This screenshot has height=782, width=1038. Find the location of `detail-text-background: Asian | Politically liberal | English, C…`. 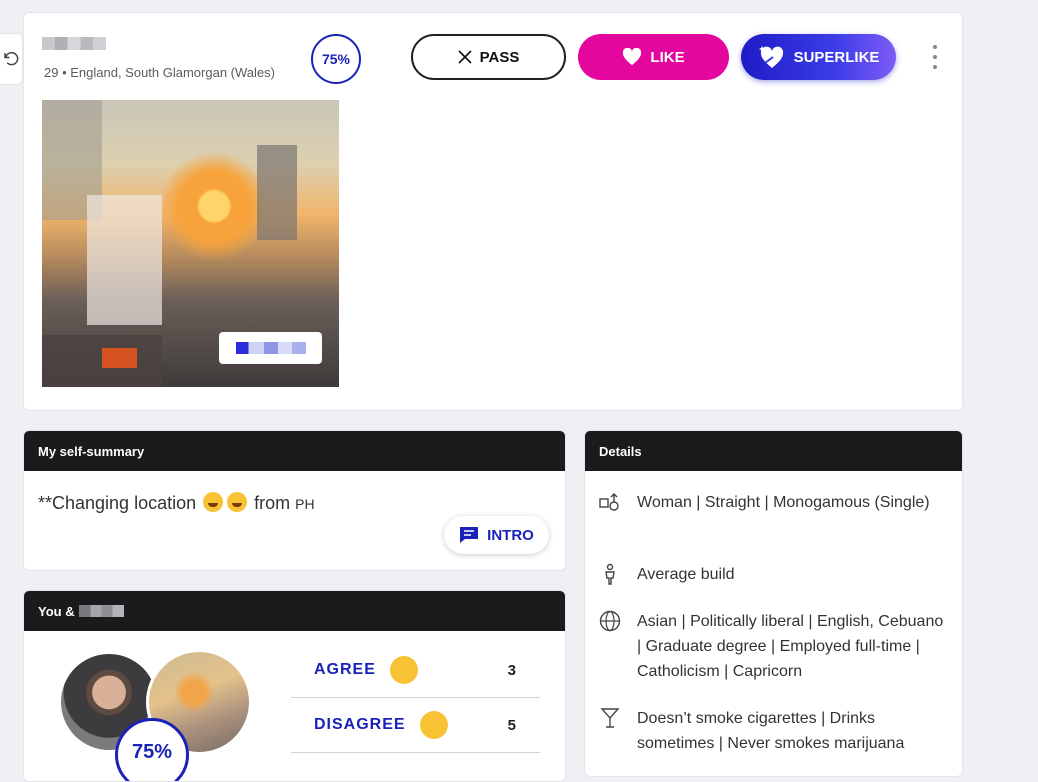

detail-text-background: Asian | Politically liberal | English, C… is located at coordinates (790, 646).